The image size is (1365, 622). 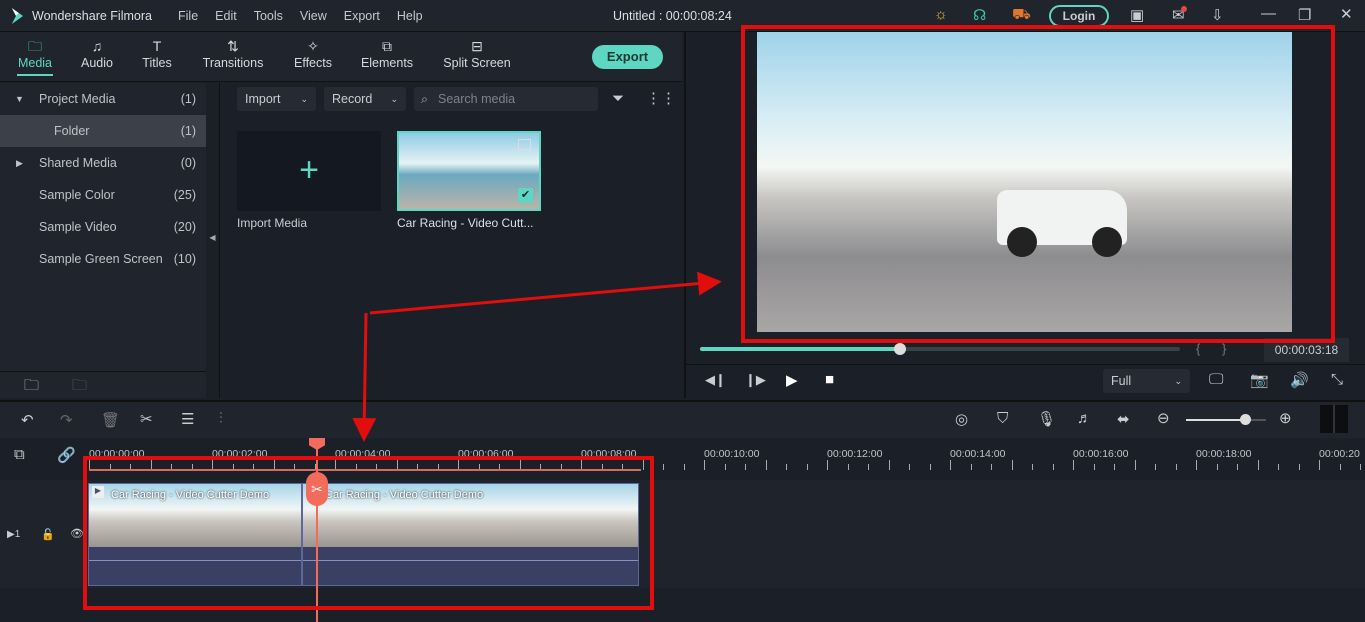 What do you see at coordinates (537, 356) in the screenshot?
I see `annotation-arrows` at bounding box center [537, 356].